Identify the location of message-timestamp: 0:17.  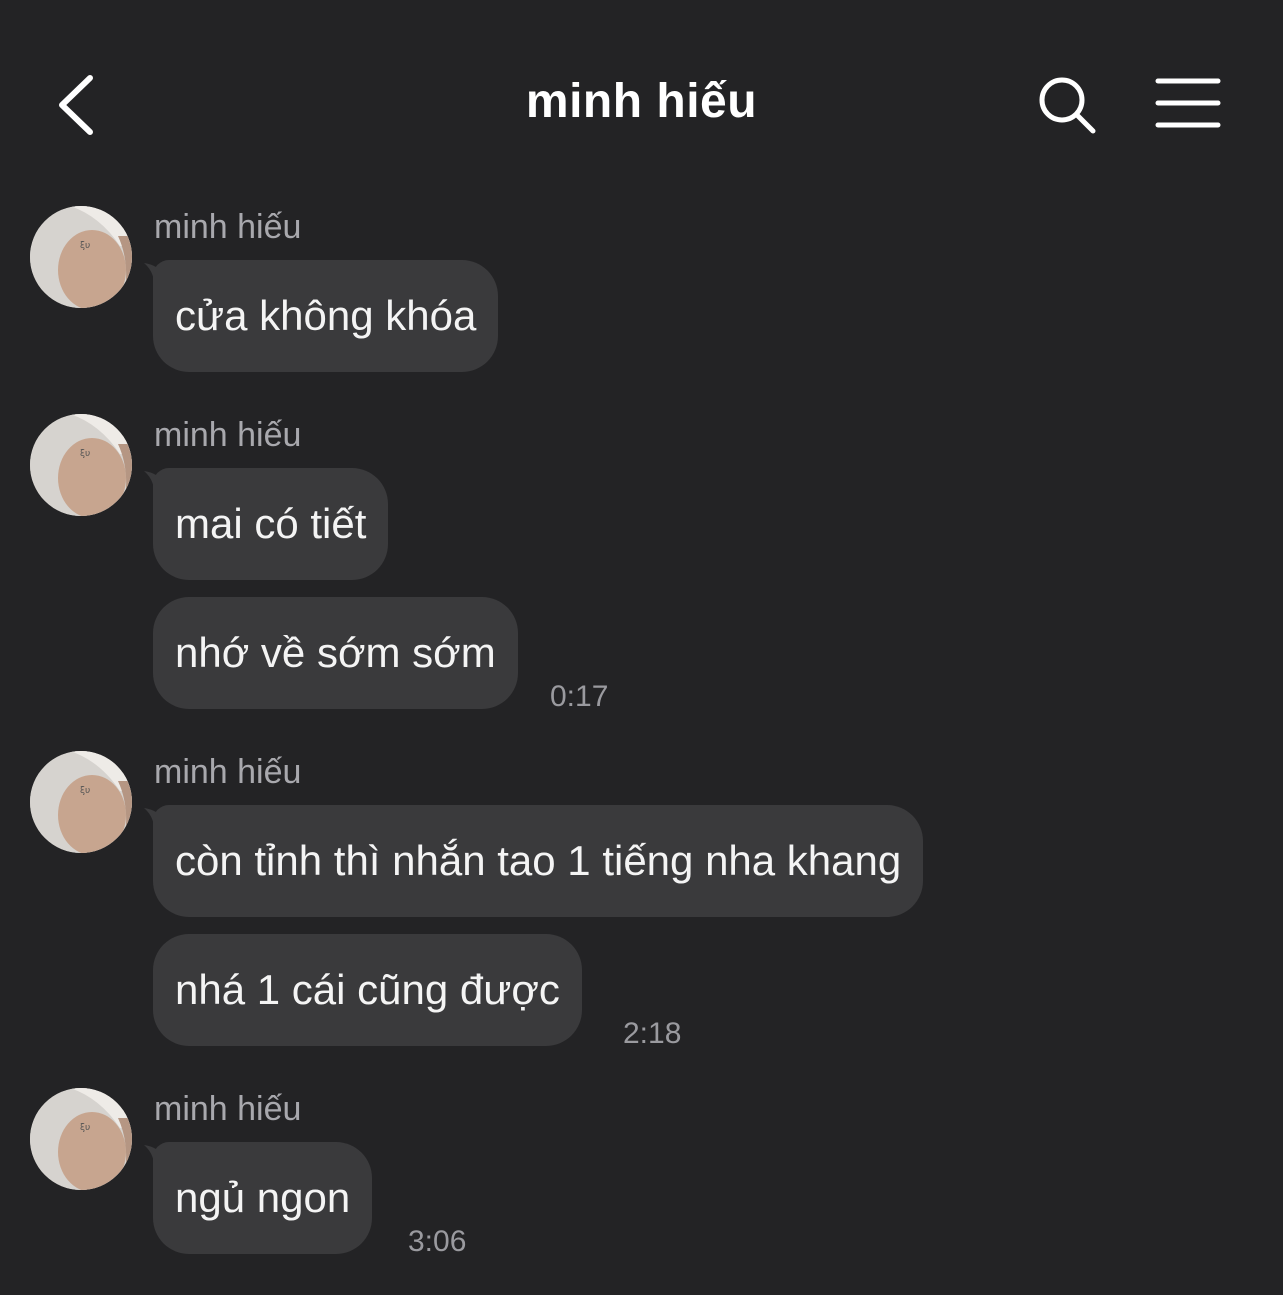
(579, 696).